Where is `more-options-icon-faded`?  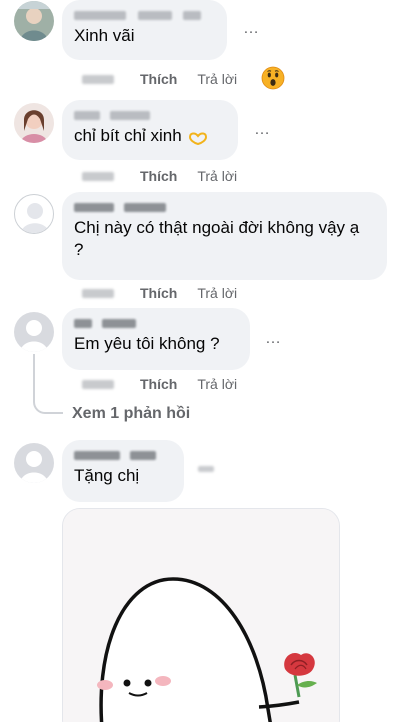
more-options-icon-faded is located at coordinates (206, 469).